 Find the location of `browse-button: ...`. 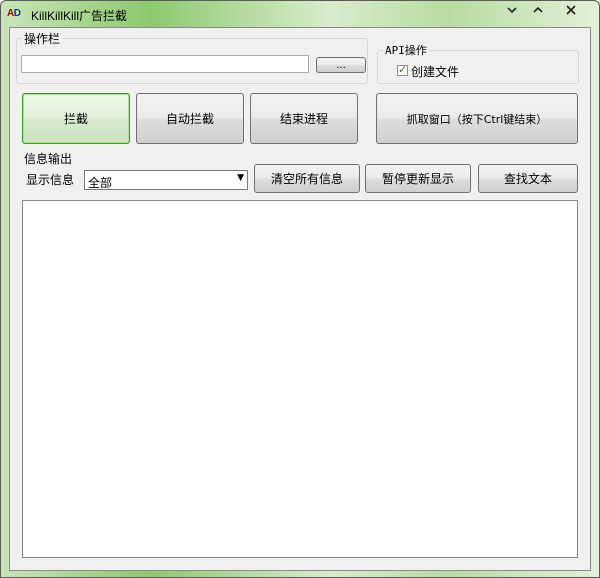

browse-button: ... is located at coordinates (341, 65).